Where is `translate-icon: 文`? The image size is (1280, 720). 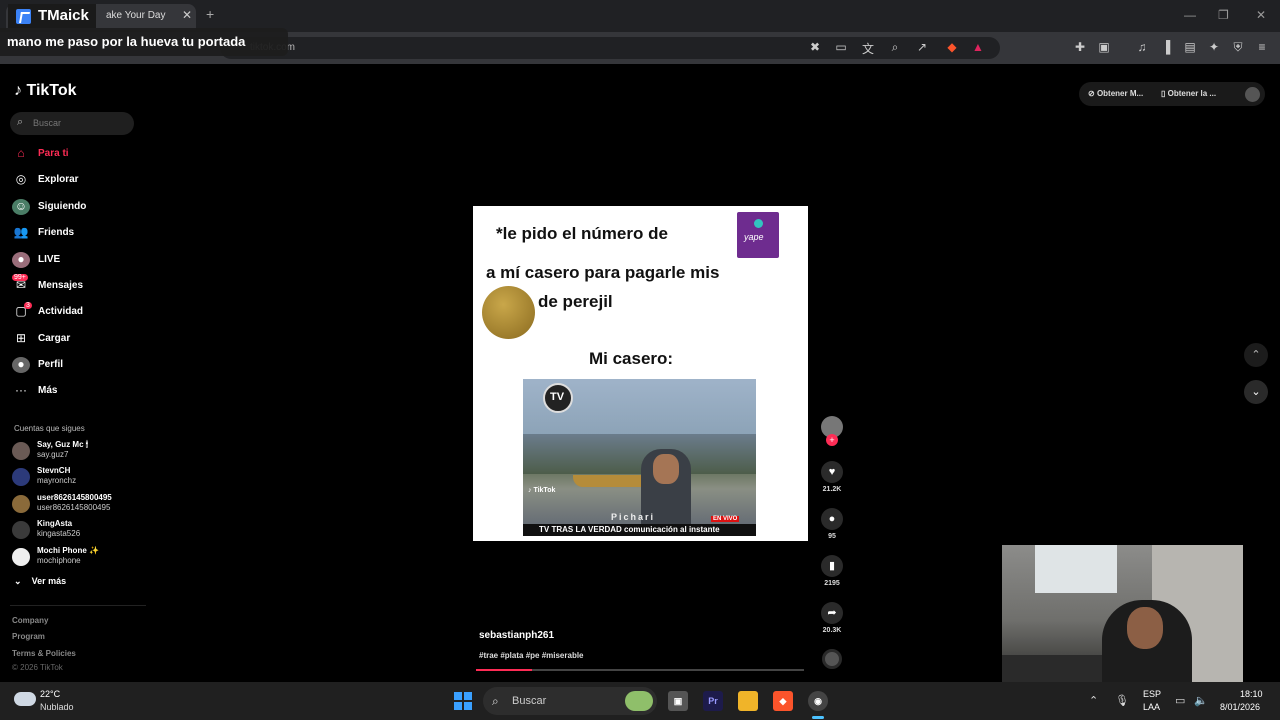 translate-icon: 文 is located at coordinates (868, 48).